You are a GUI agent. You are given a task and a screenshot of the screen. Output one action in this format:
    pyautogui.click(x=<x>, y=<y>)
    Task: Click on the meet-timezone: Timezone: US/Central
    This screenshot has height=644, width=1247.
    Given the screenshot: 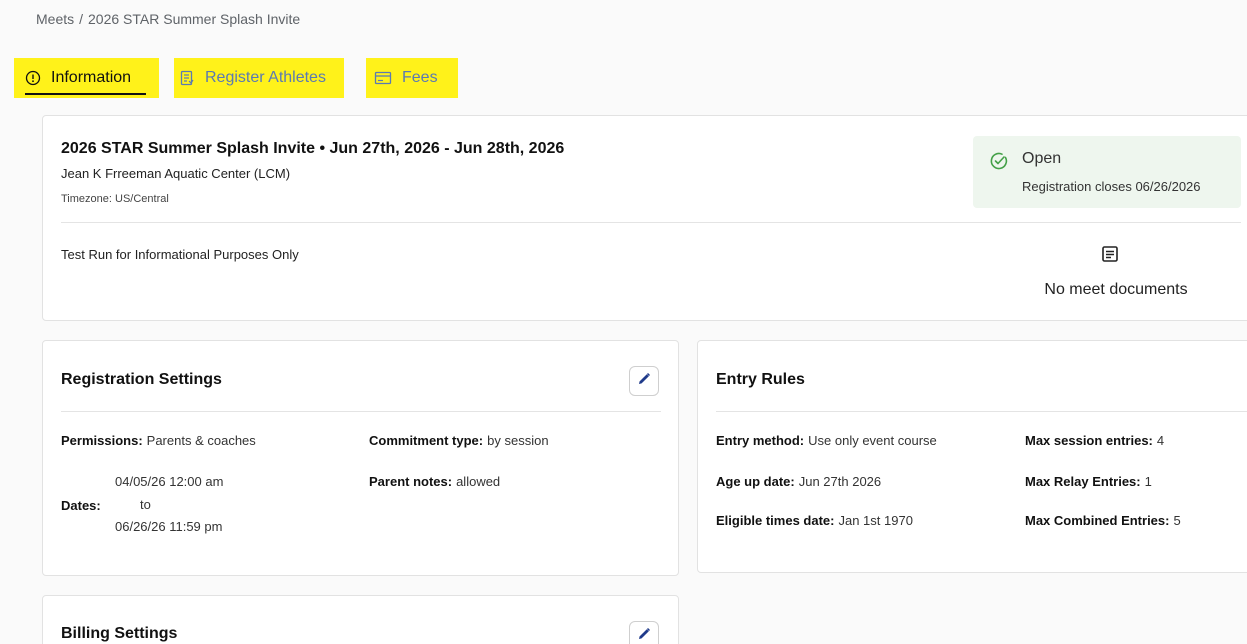 What is the action you would take?
    pyautogui.click(x=115, y=199)
    